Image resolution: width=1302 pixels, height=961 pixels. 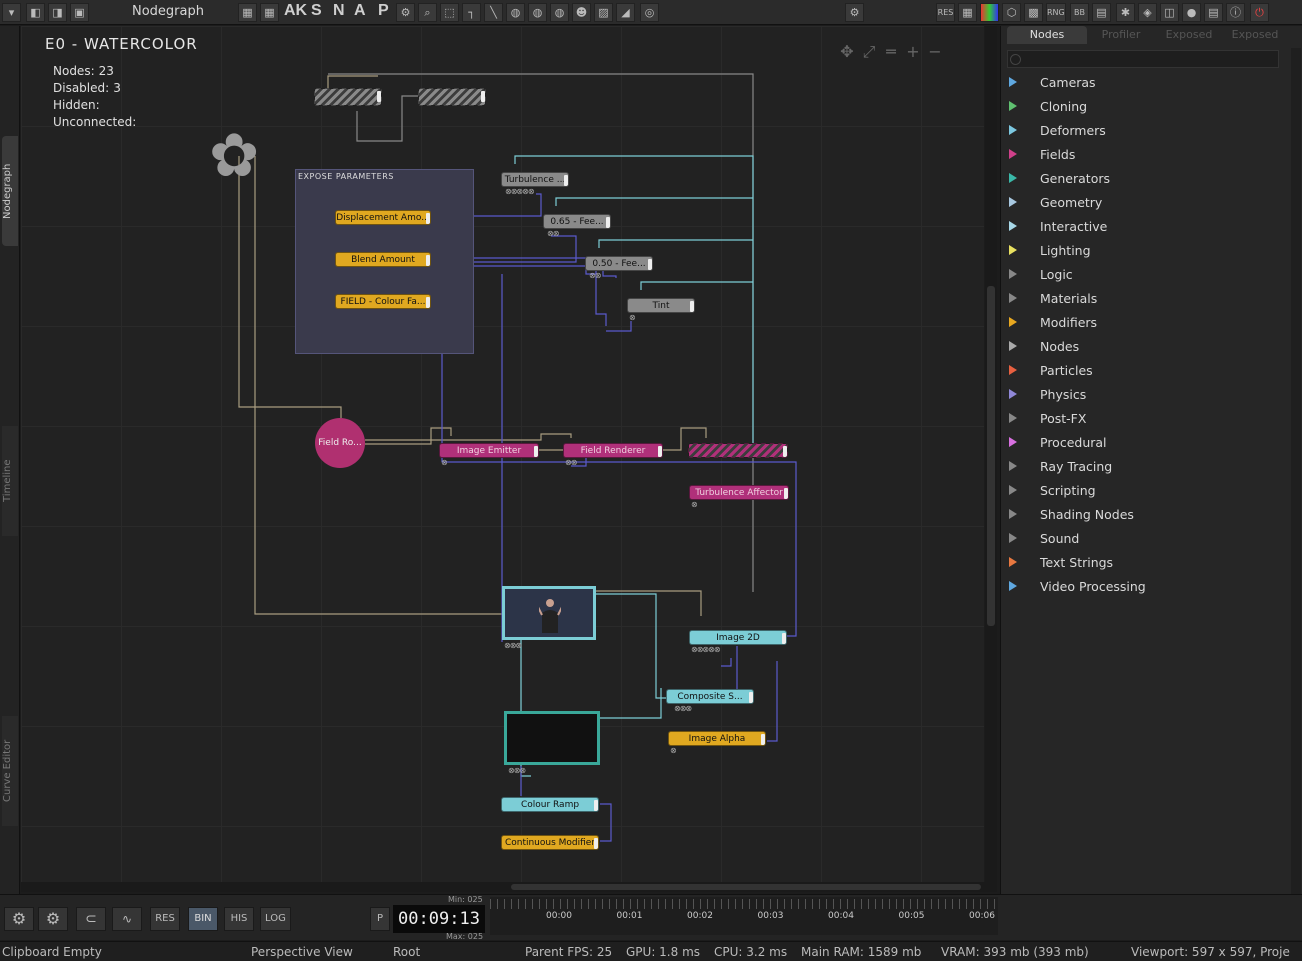 I want to click on box-icon: ◈, so click(x=1147, y=12).